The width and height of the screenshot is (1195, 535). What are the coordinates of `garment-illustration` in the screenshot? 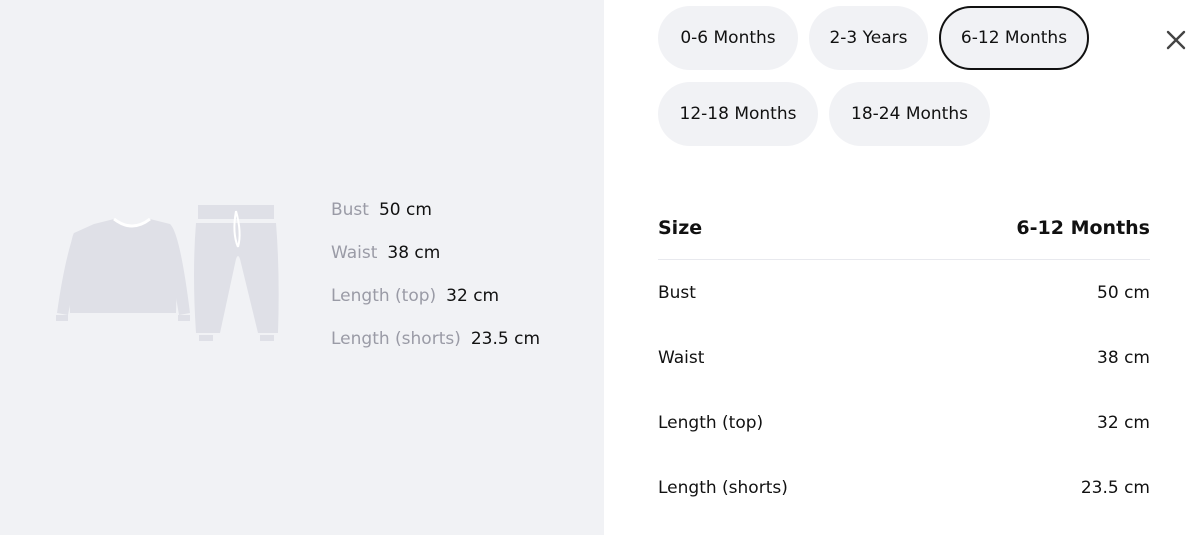 It's located at (167, 273).